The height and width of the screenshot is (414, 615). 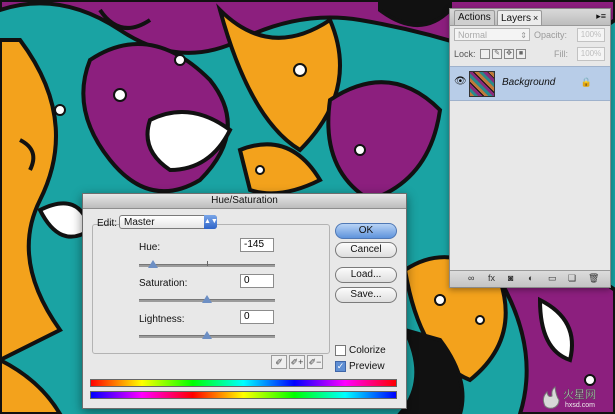 What do you see at coordinates (243, 383) in the screenshot?
I see `input-color-bar` at bounding box center [243, 383].